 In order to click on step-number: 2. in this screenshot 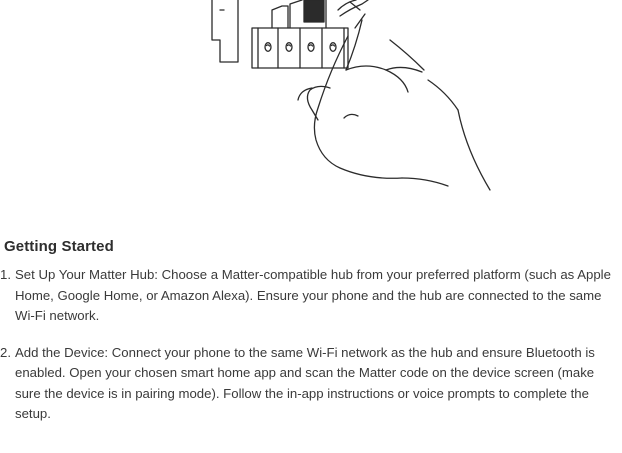, I will do `click(5, 352)`.